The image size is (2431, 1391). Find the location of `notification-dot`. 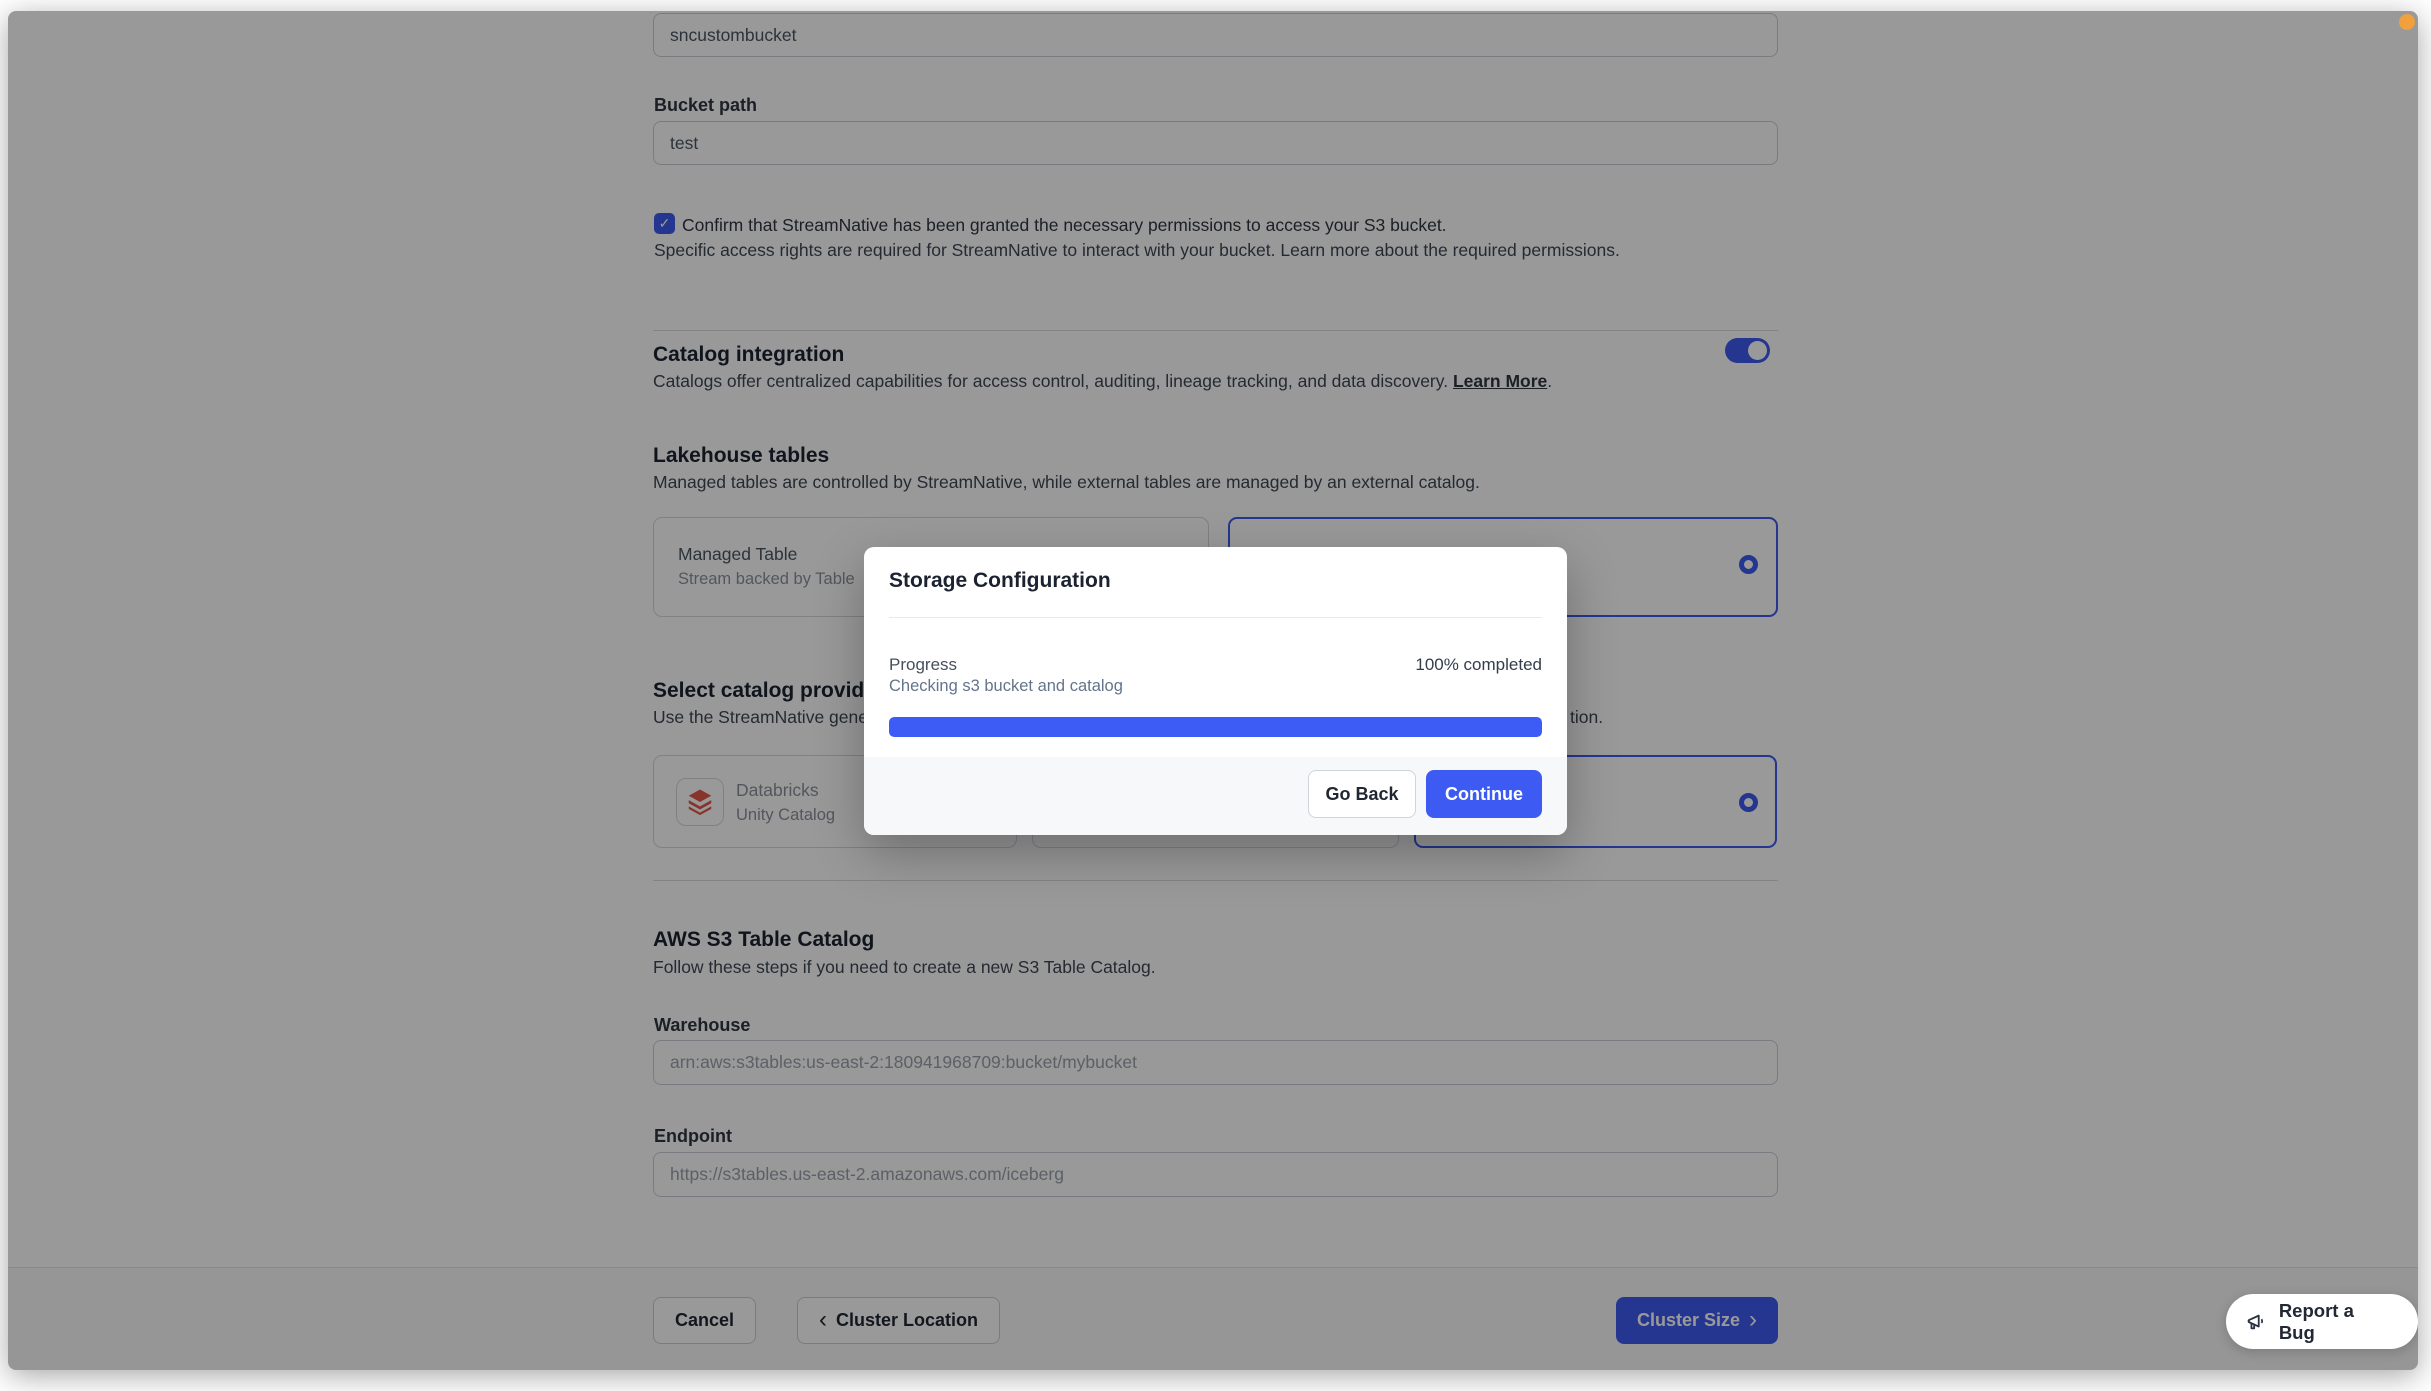

notification-dot is located at coordinates (2407, 22).